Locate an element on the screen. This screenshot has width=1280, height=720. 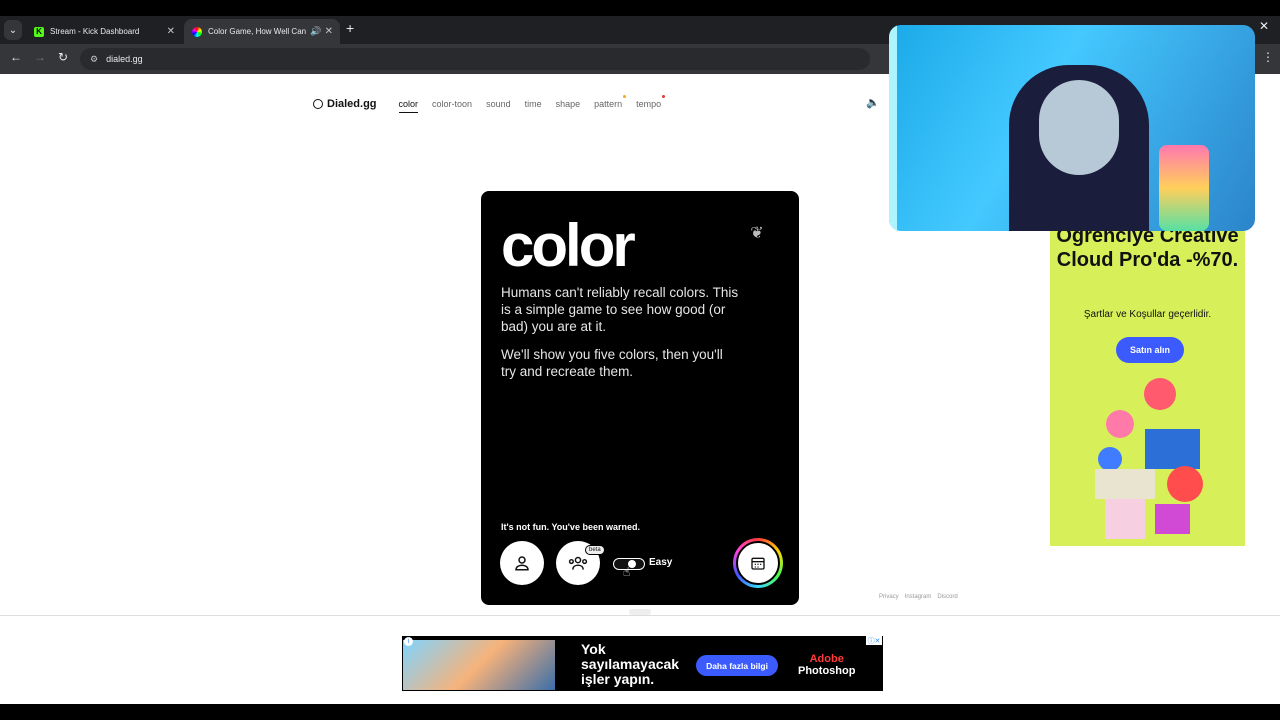
bottom-letterbox is located at coordinates (640, 712).